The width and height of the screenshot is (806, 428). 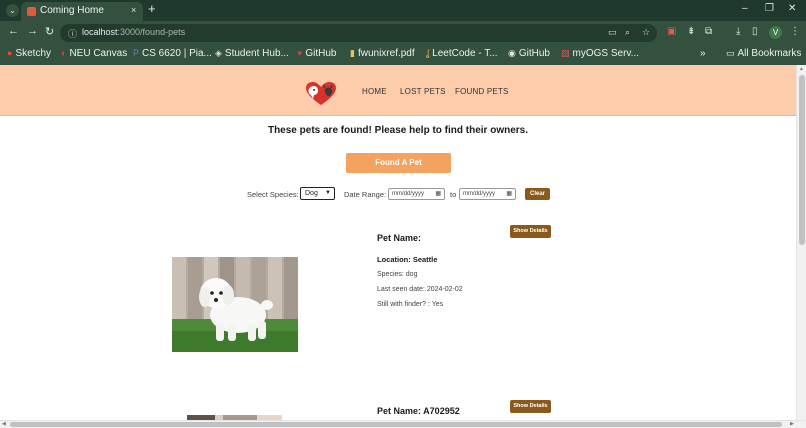 What do you see at coordinates (4, 424) in the screenshot?
I see `scroll-left-icon: ◀` at bounding box center [4, 424].